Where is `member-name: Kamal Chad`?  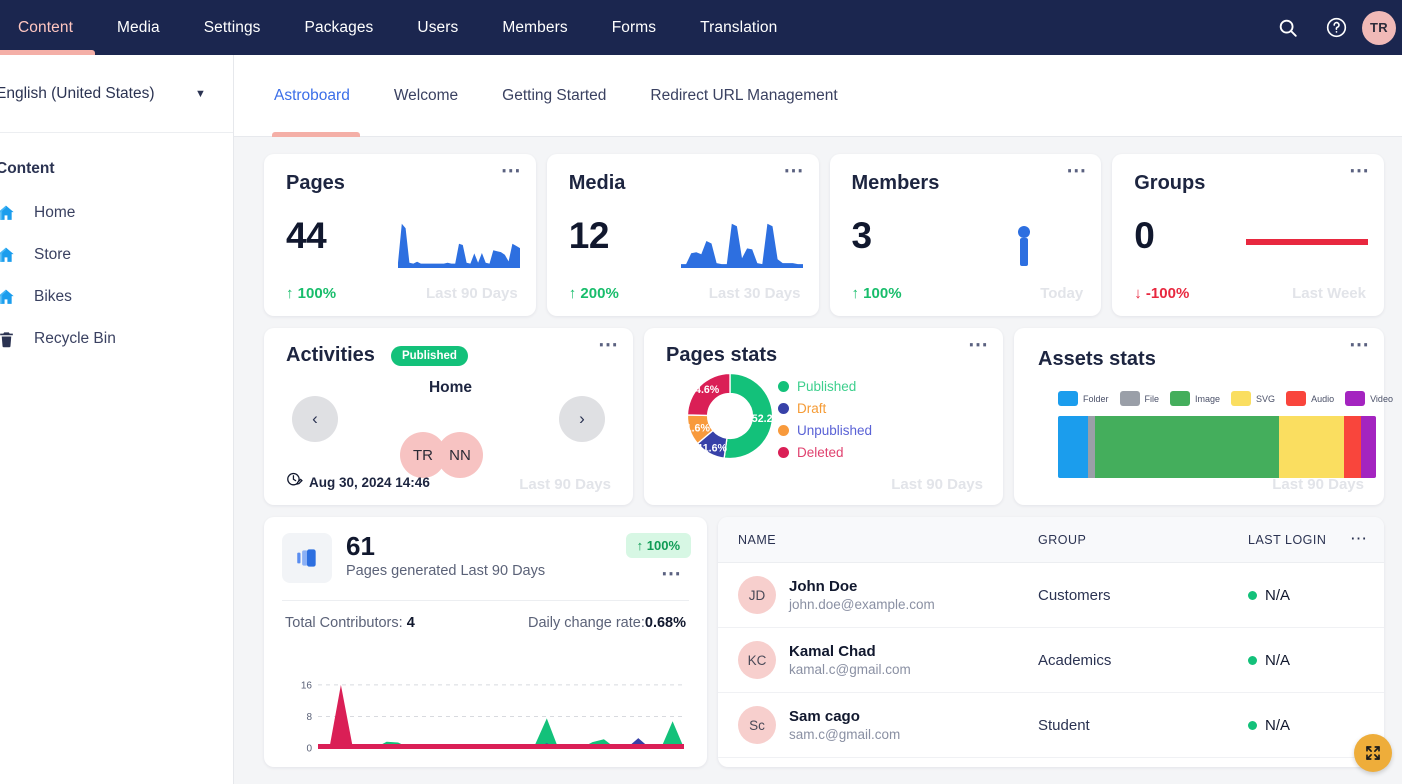 member-name: Kamal Chad is located at coordinates (832, 651).